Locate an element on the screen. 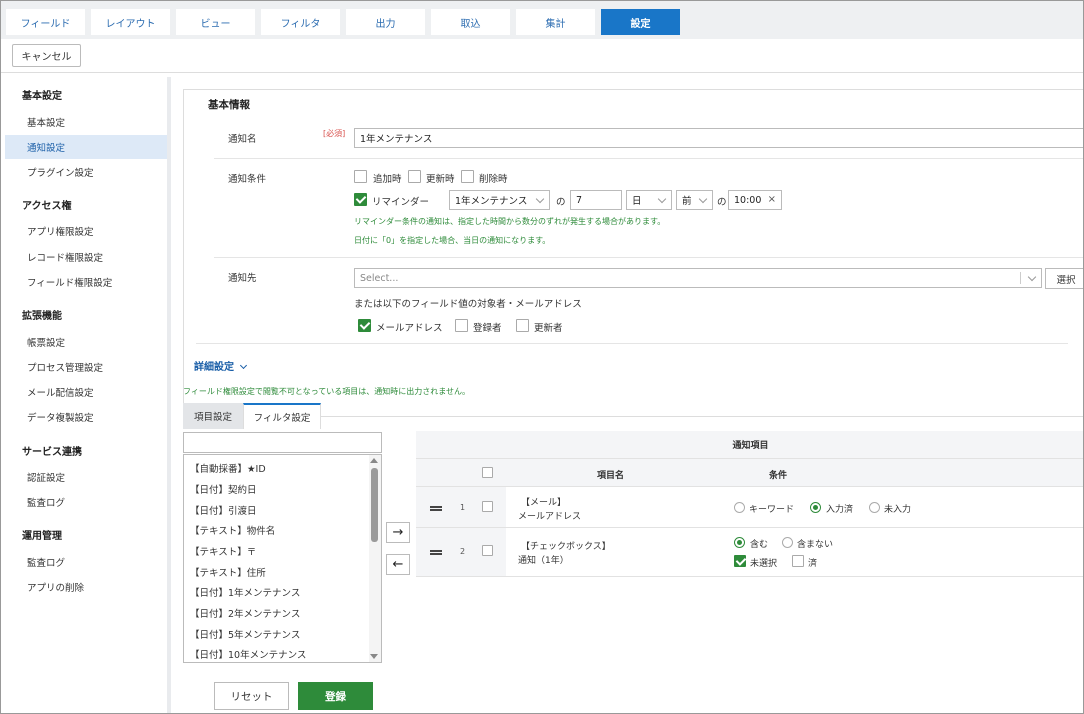 The image size is (1084, 714). row-field-type: 【メール】 is located at coordinates (544, 503).